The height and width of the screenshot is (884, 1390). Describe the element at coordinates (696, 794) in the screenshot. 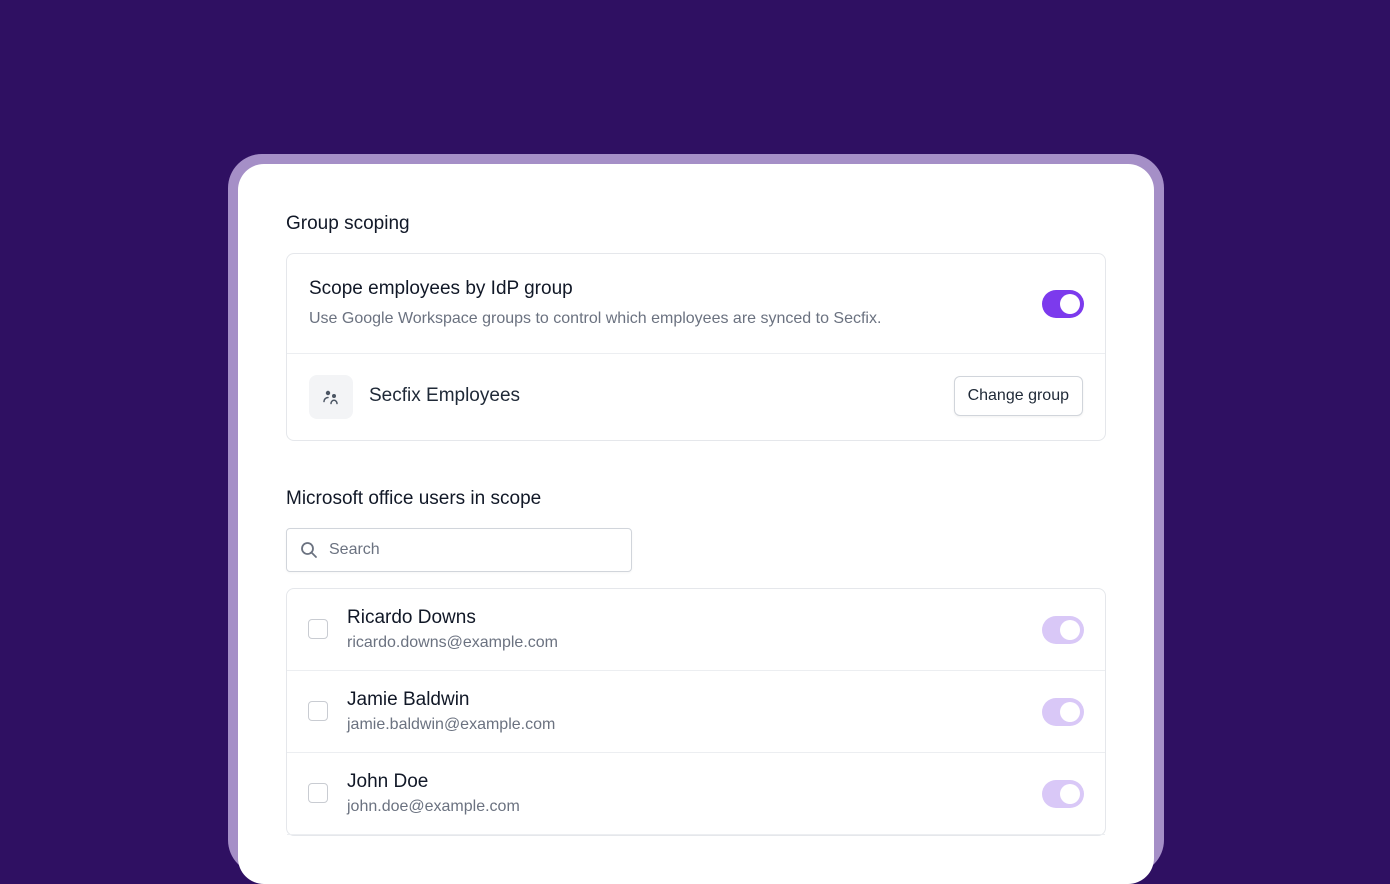

I see `user-row: John Doe john.doe@example.com` at that location.